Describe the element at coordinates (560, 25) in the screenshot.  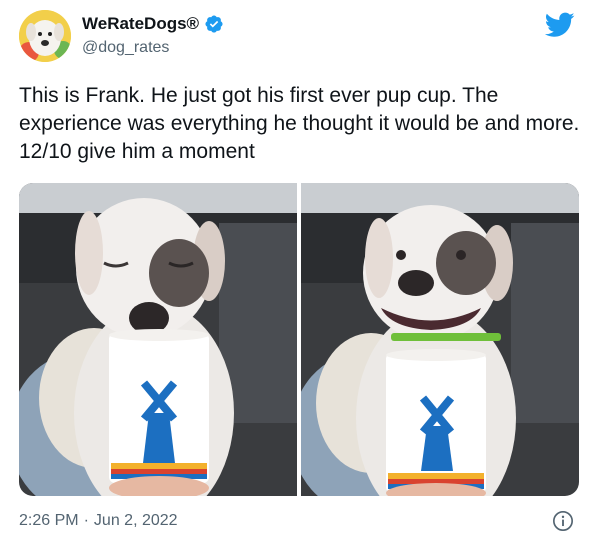
I see `twitter-bird-icon` at that location.